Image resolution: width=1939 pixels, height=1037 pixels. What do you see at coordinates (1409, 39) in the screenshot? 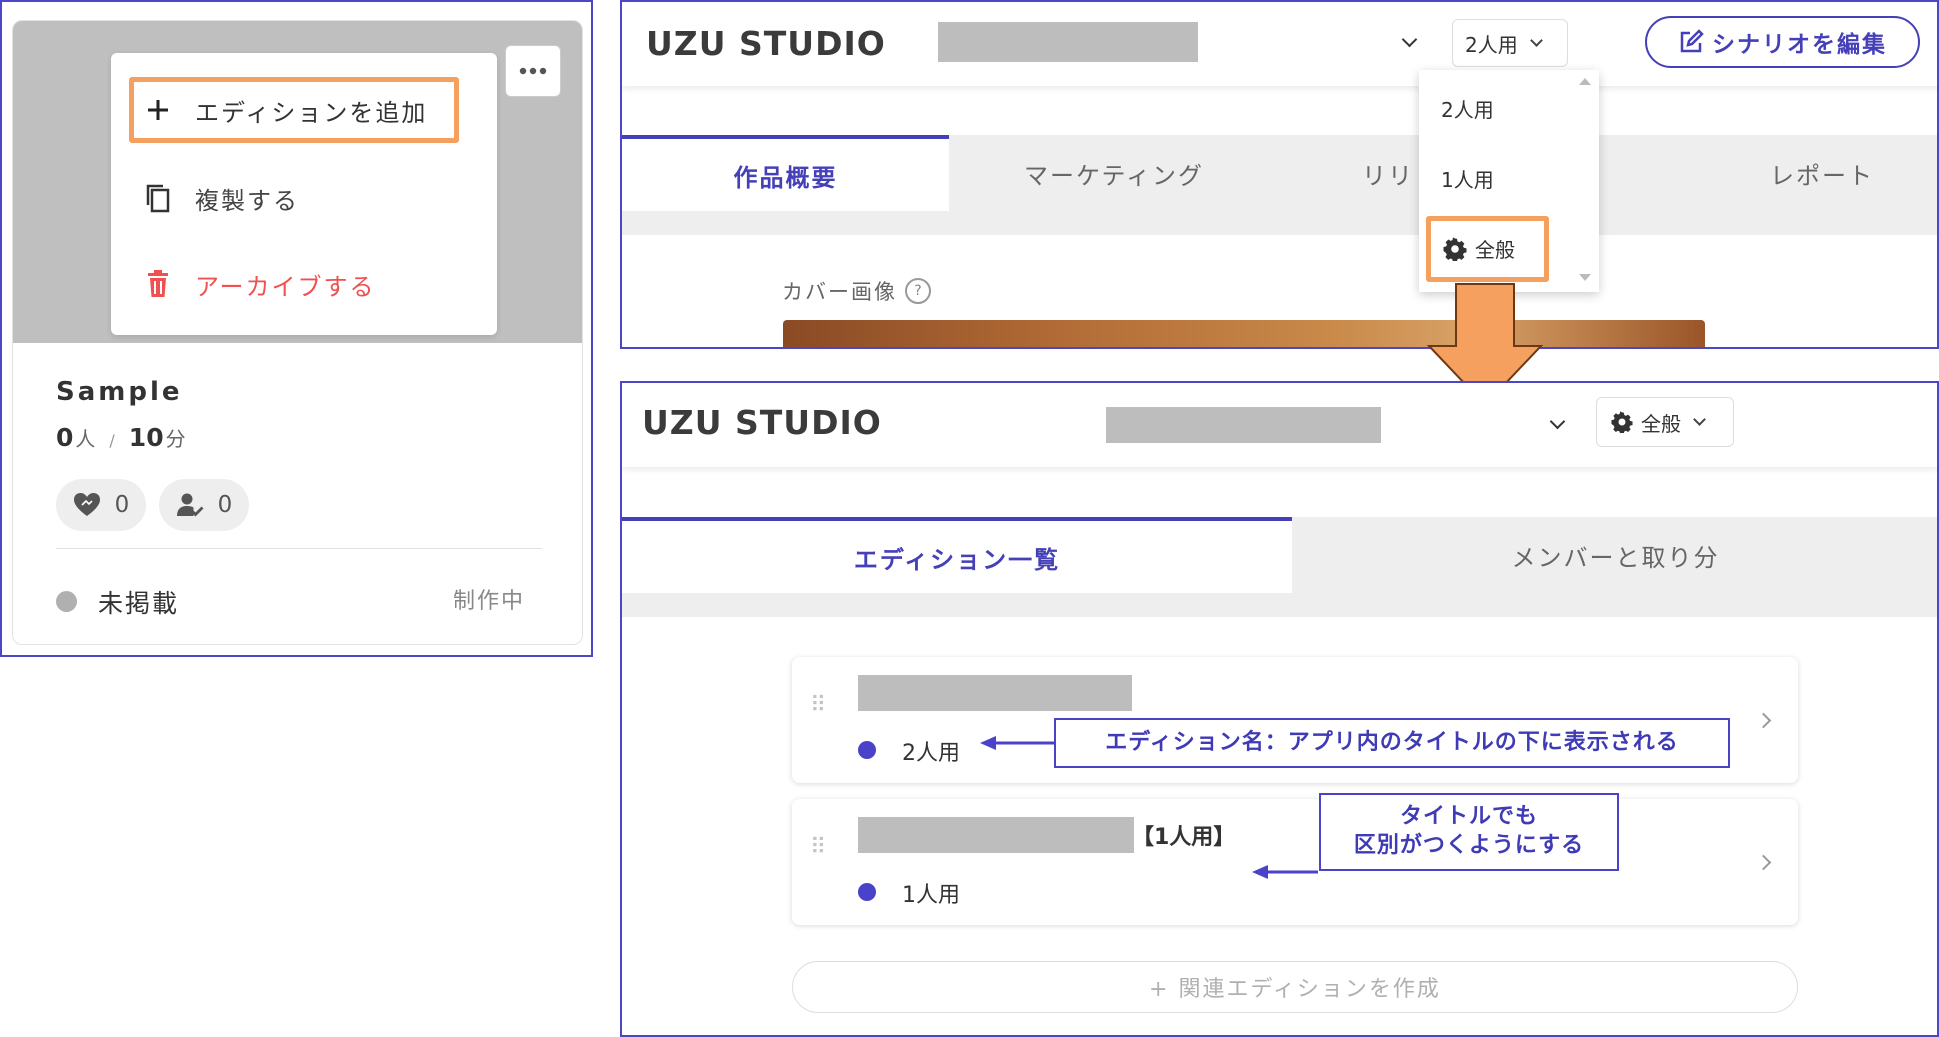
I see `project-chevron-down-icon` at bounding box center [1409, 39].